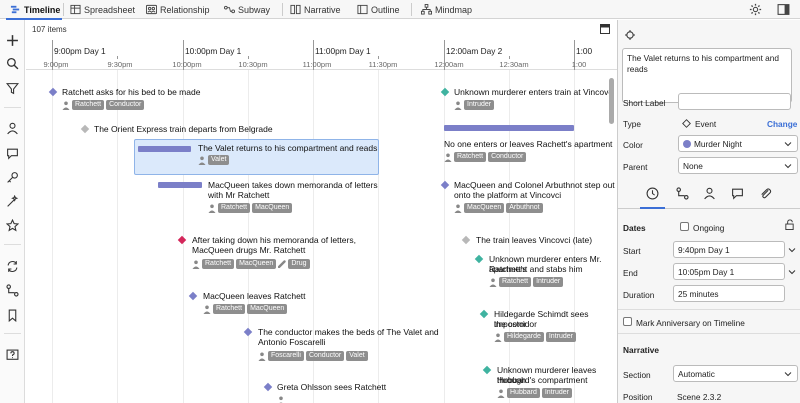 The height and width of the screenshot is (403, 800). I want to click on event-title: MacQueen takes down memoranda of letters, so click(293, 185).